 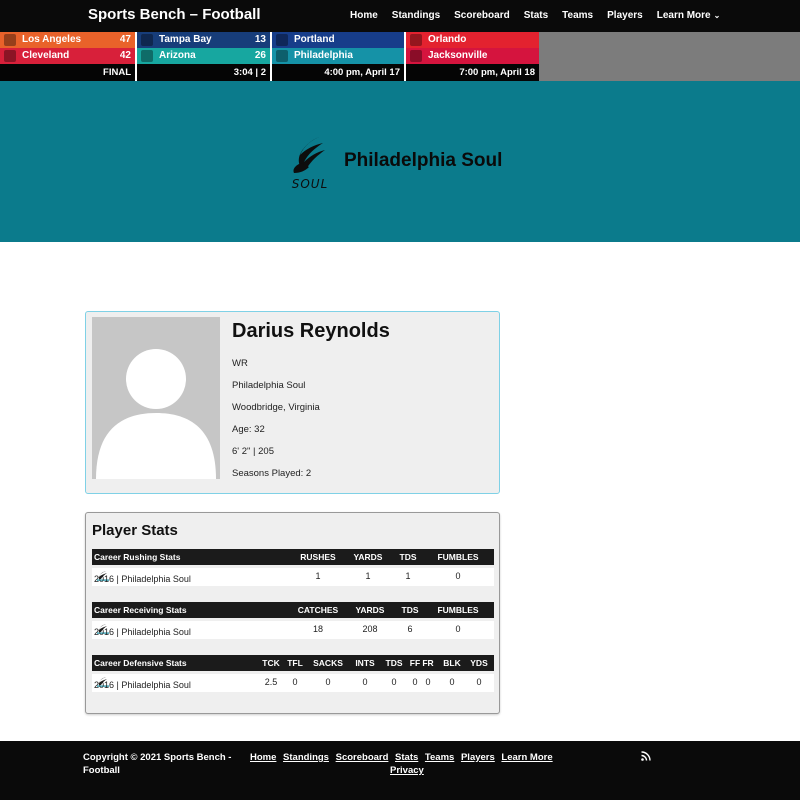 I want to click on player-age: Age: 32, so click(x=248, y=429).